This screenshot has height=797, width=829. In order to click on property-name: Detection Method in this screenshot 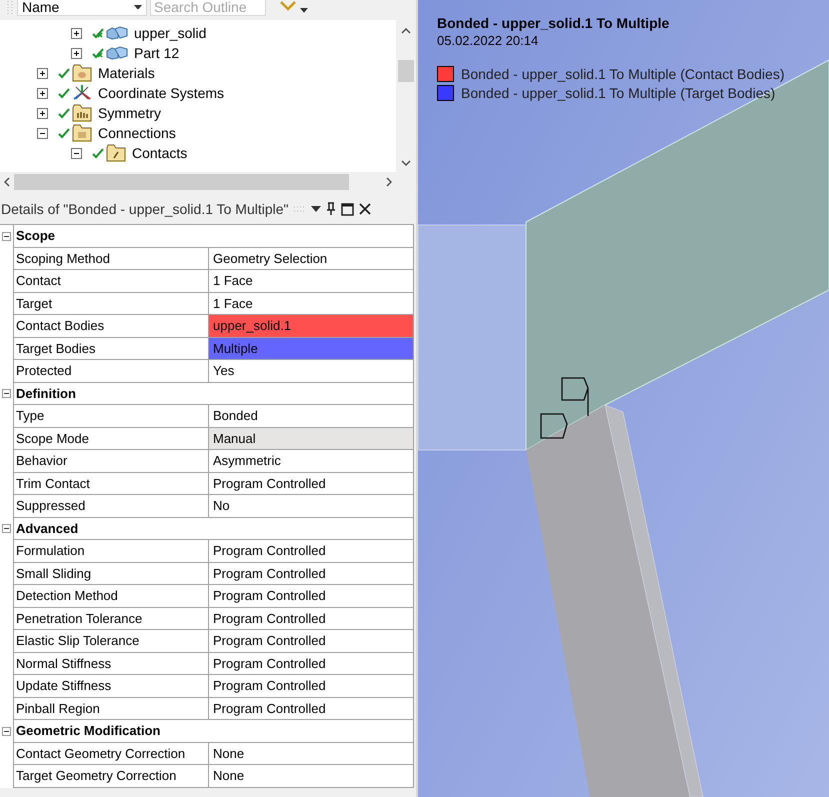, I will do `click(110, 596)`.